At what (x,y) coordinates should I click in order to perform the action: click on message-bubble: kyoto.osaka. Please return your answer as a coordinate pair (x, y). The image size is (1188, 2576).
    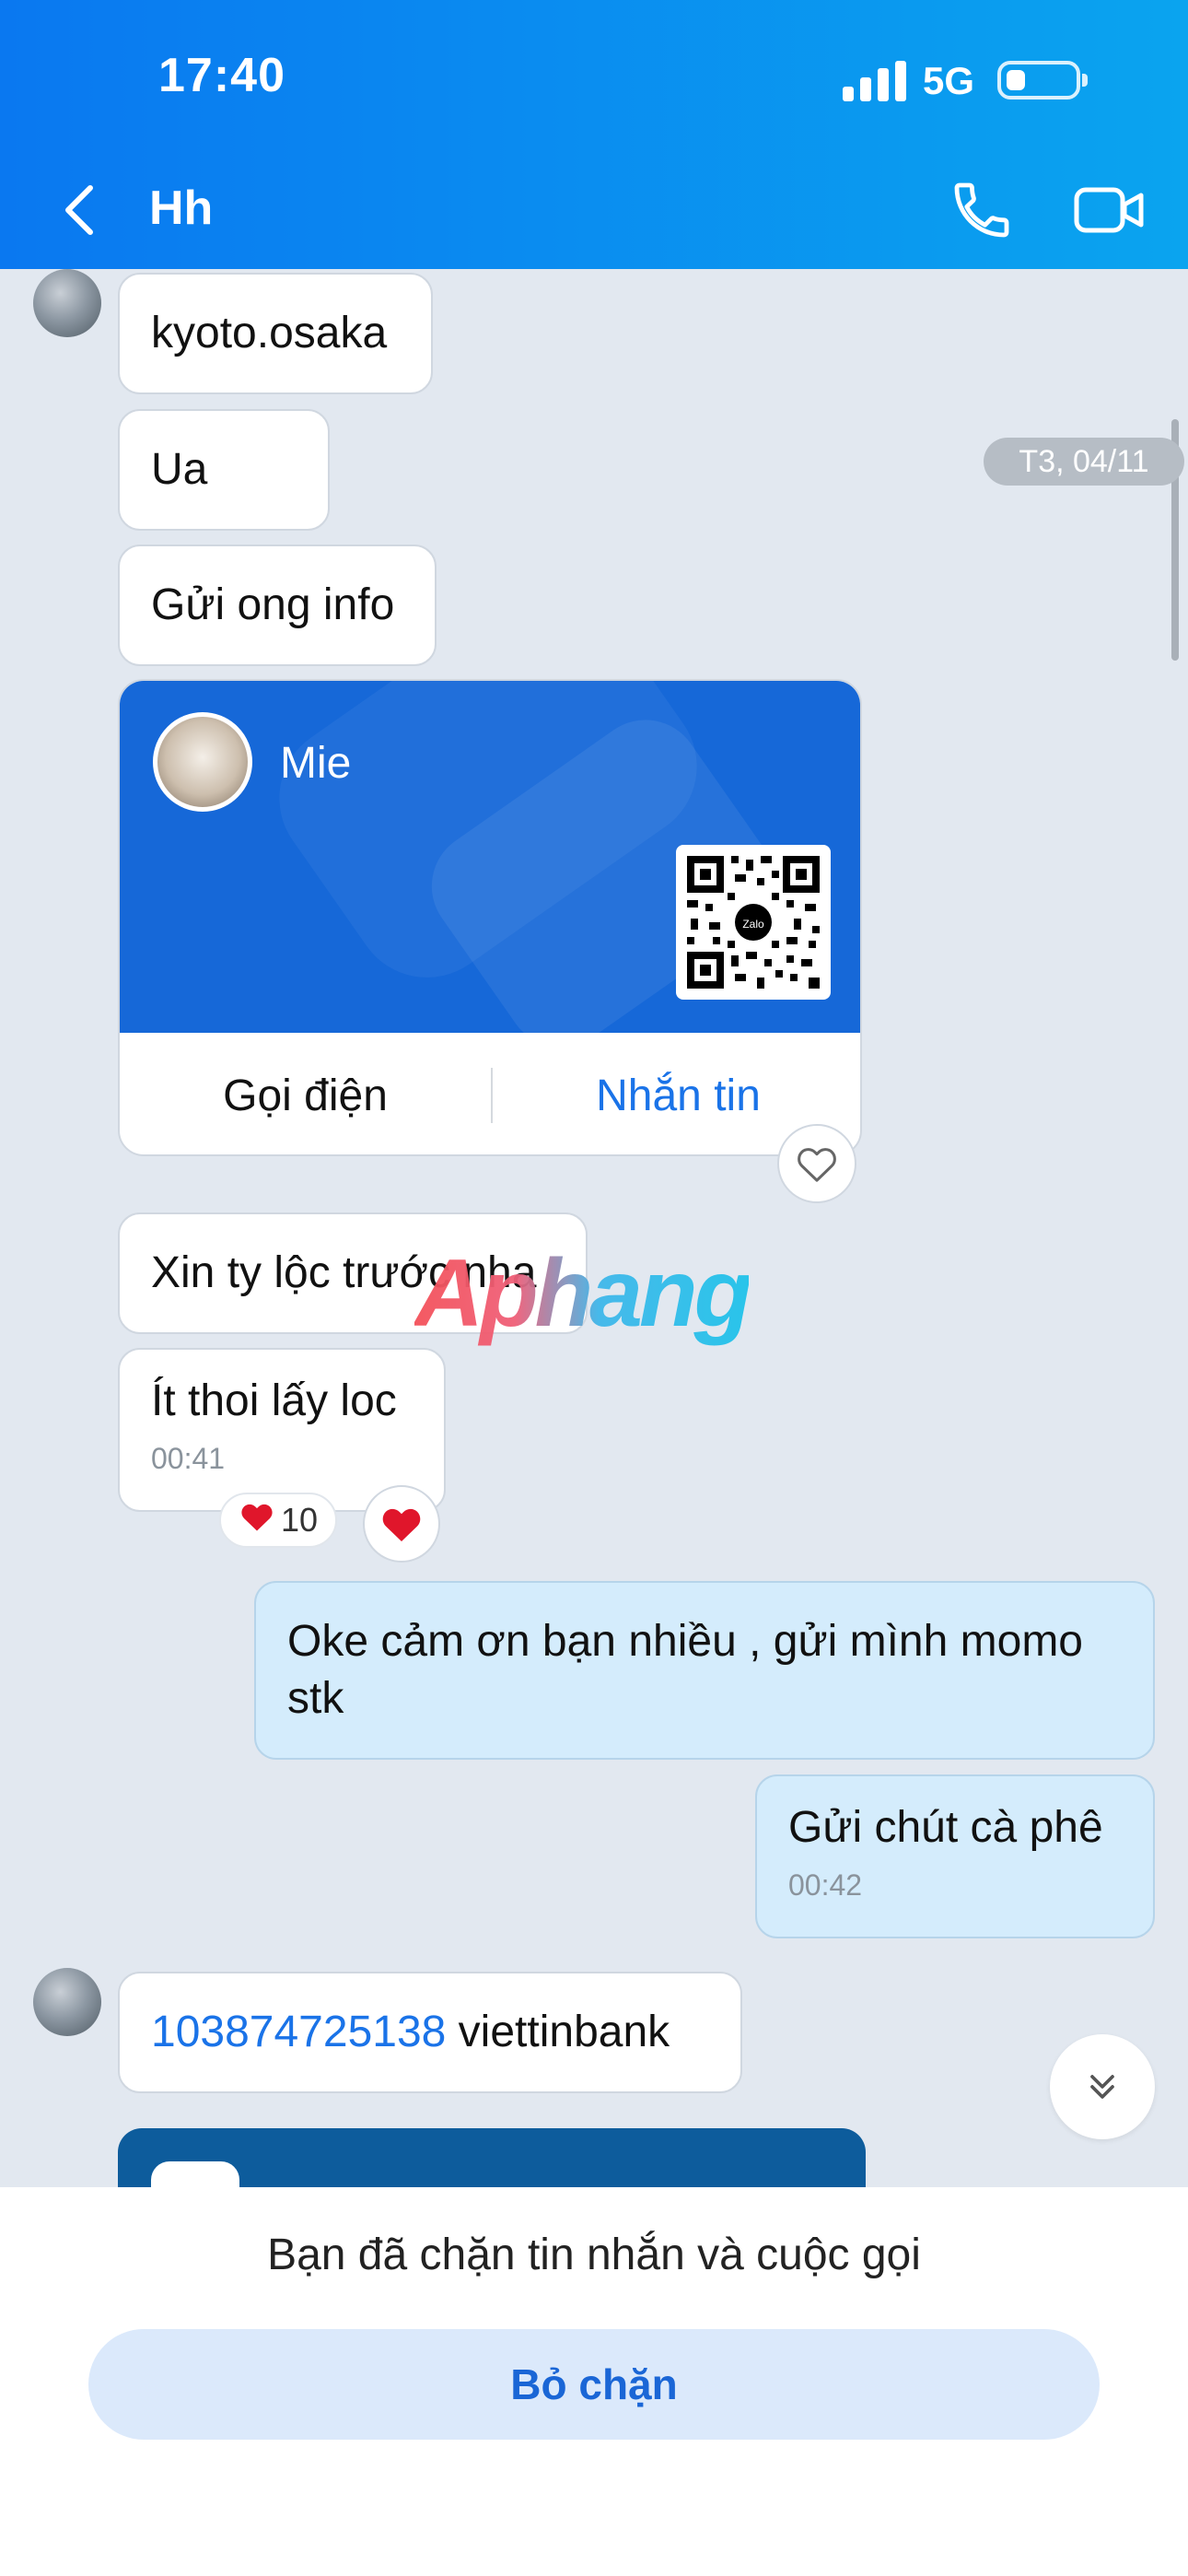
    Looking at the image, I should click on (275, 333).